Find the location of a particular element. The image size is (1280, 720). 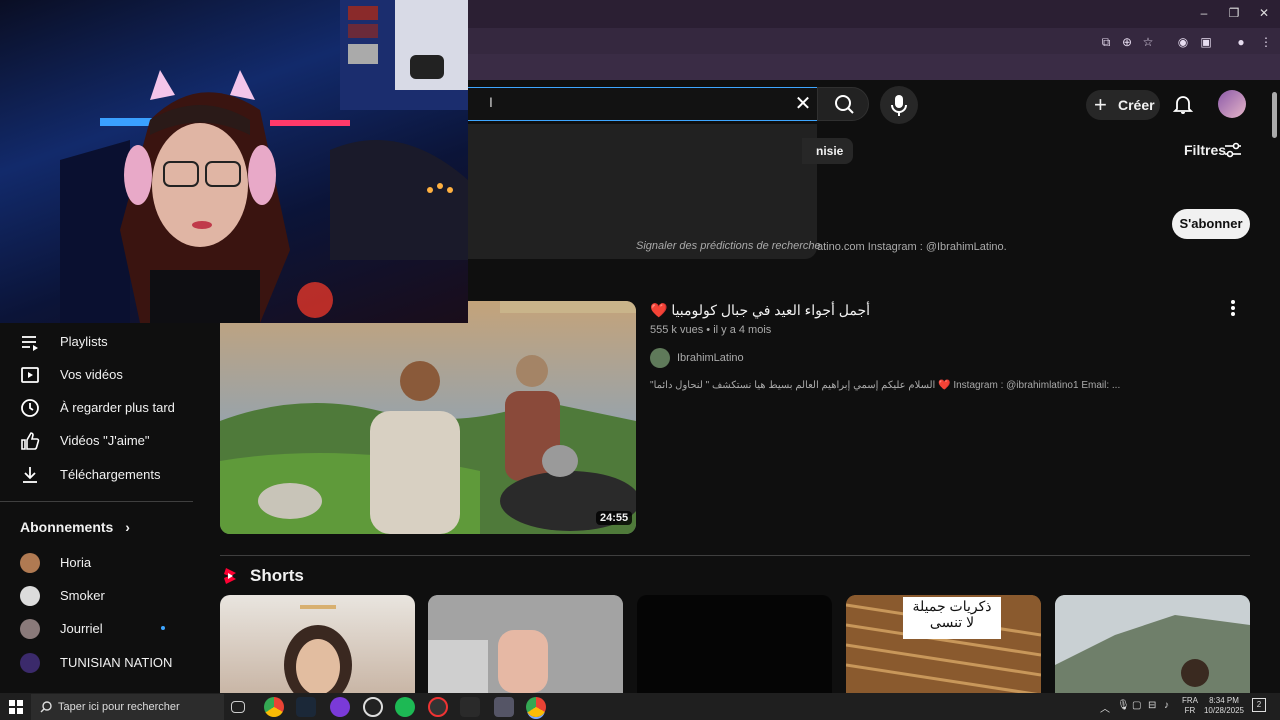

subscription-label: Jourriel is located at coordinates (81, 628).